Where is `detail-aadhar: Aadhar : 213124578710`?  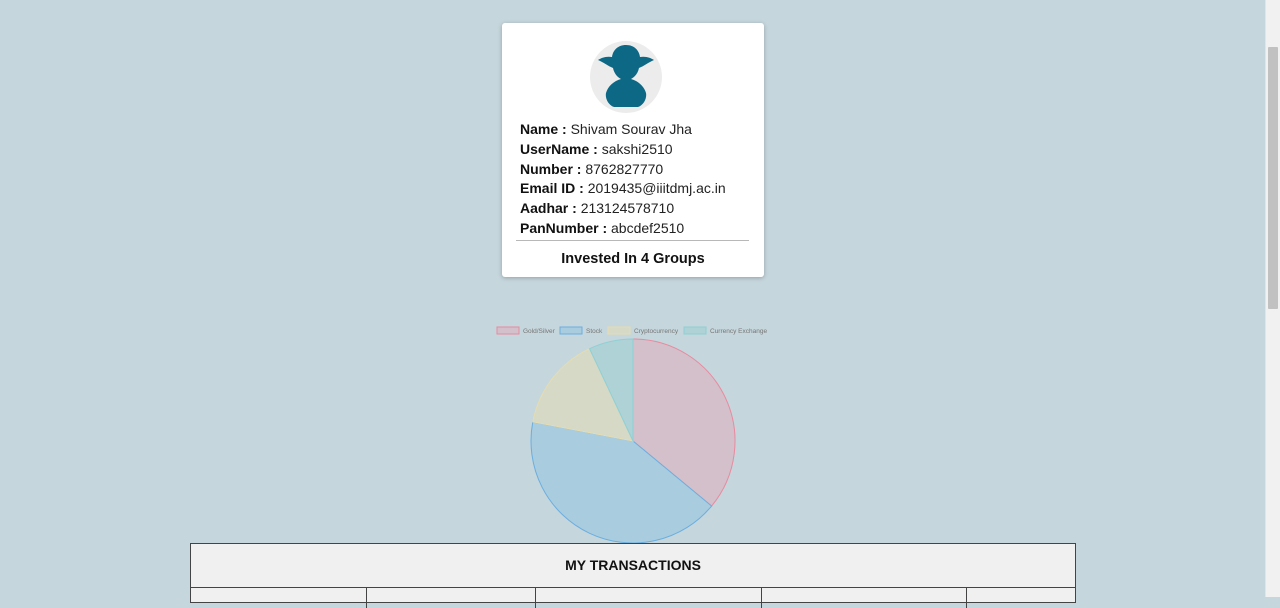 detail-aadhar: Aadhar : 213124578710 is located at coordinates (635, 209).